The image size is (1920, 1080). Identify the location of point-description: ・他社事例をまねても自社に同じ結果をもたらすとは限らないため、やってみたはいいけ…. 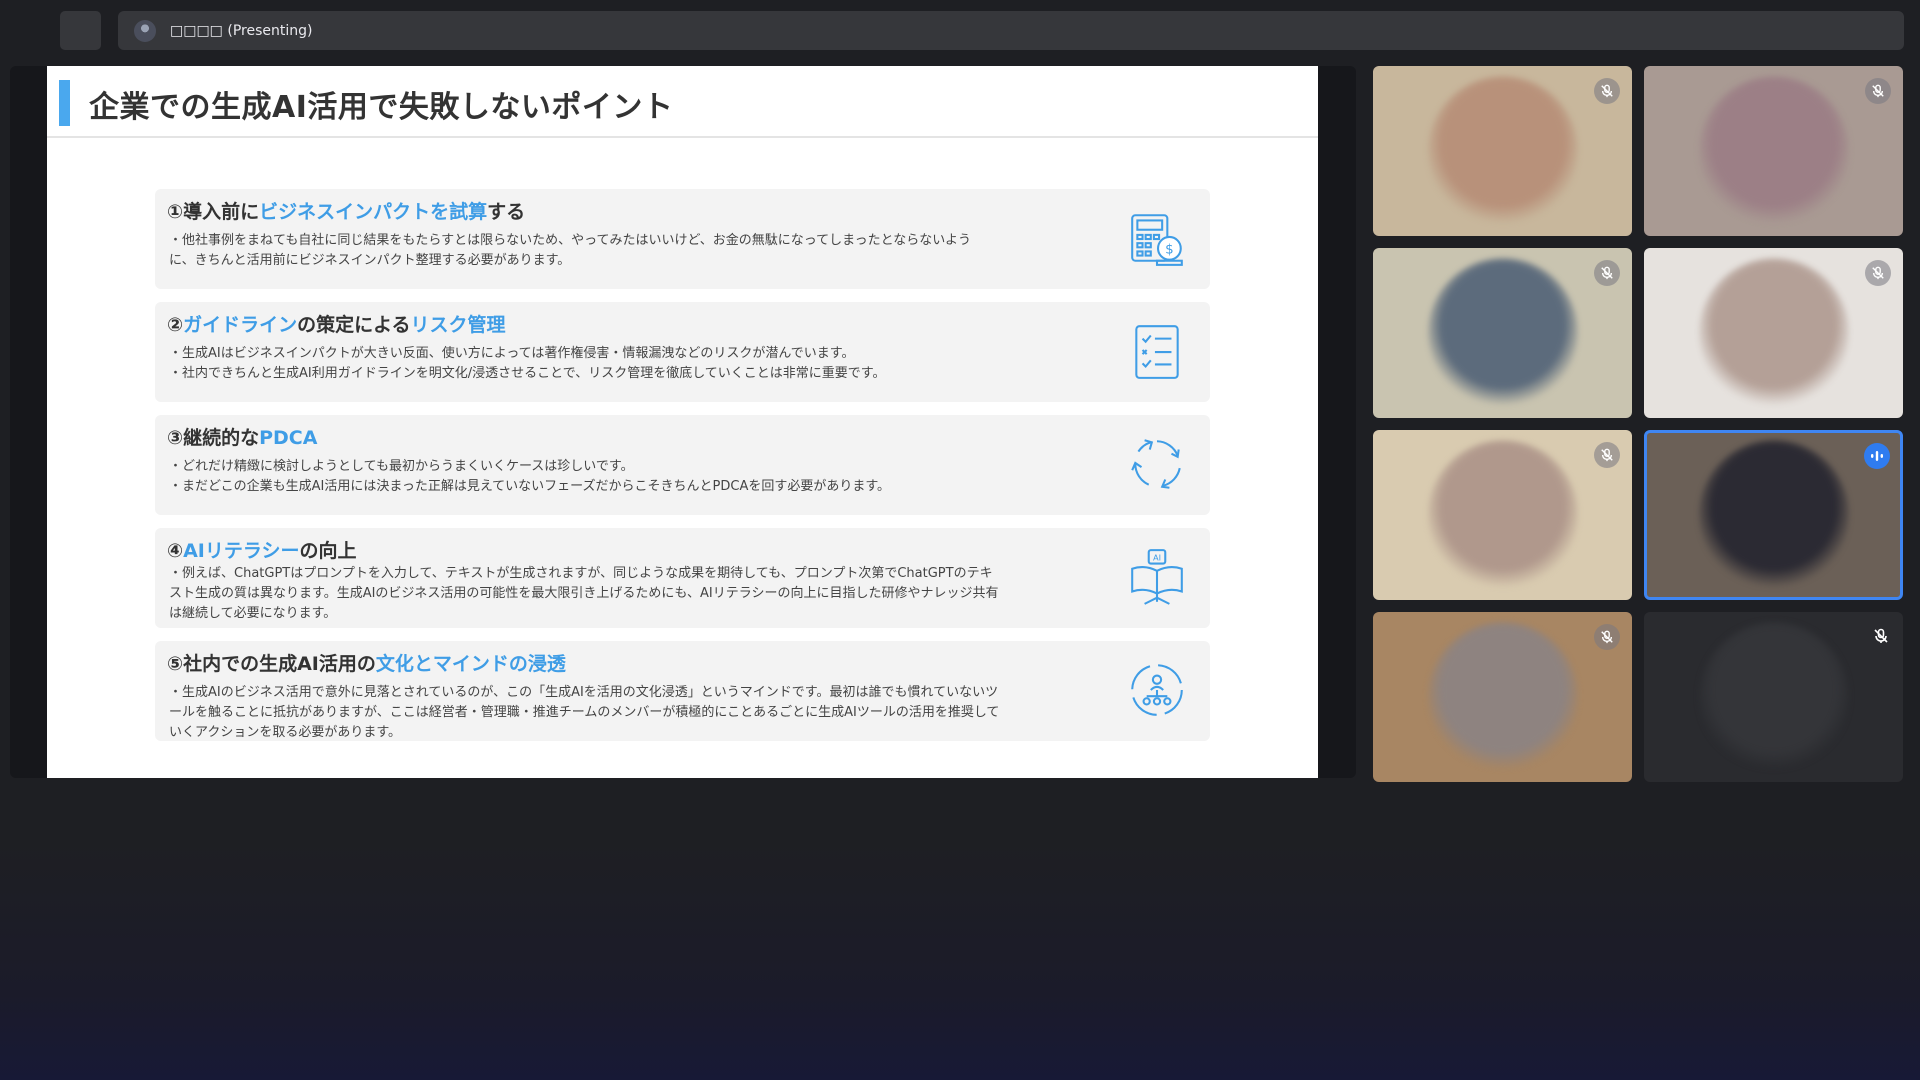
(570, 250).